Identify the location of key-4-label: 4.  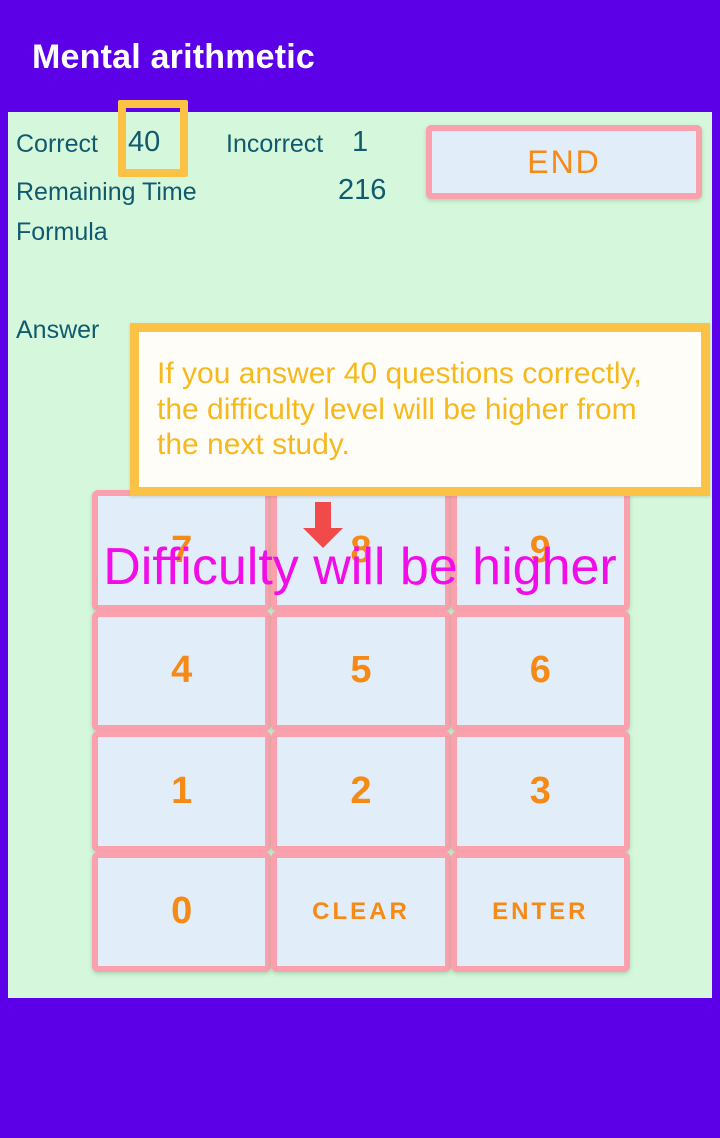
(182, 670).